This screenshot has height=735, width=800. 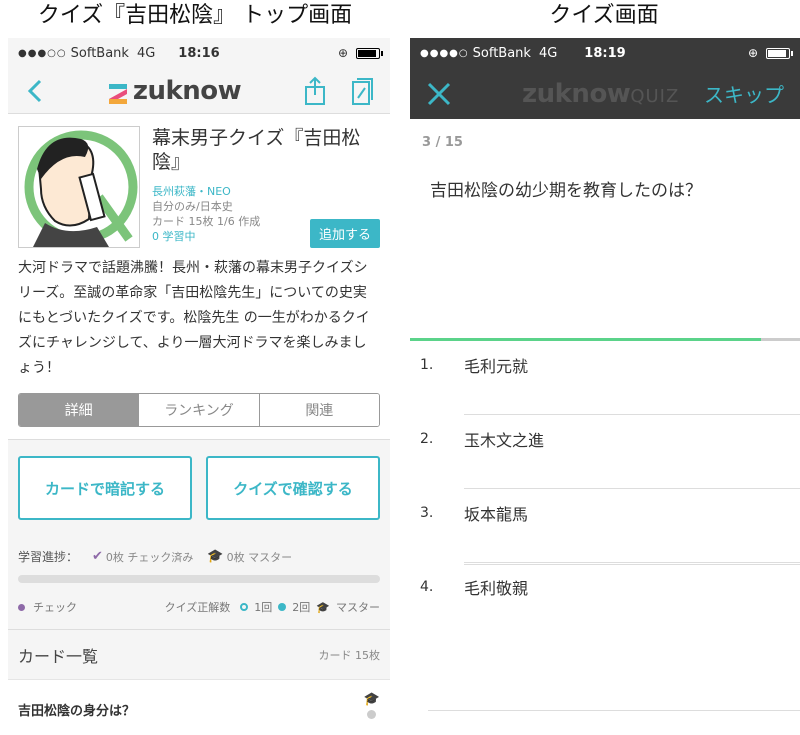 What do you see at coordinates (192, 206) in the screenshot?
I see `deck-visibility: 自分のみ/日本史` at bounding box center [192, 206].